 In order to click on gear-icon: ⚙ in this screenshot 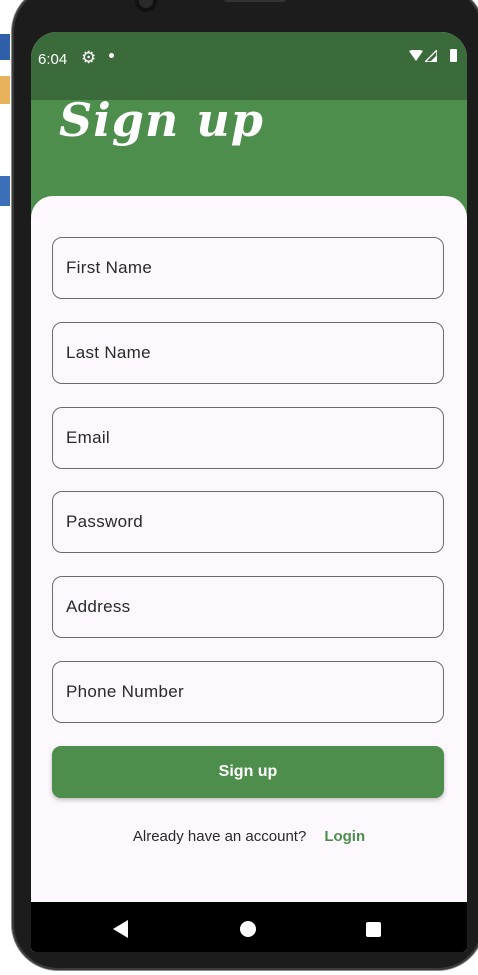, I will do `click(89, 57)`.